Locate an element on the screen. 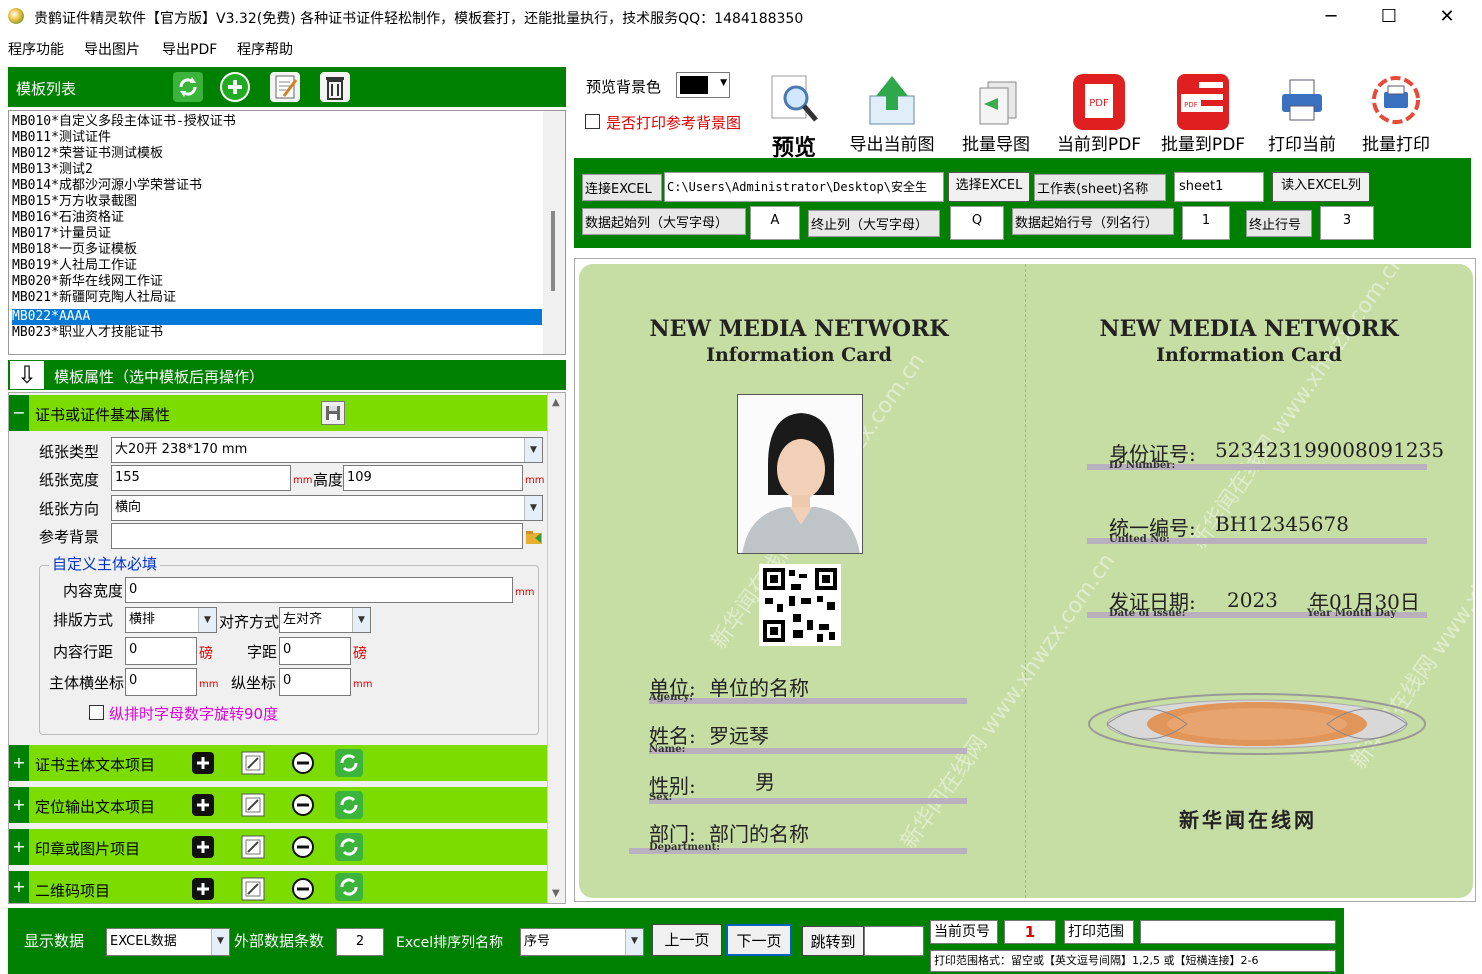 The width and height of the screenshot is (1482, 974). ref-bg-input is located at coordinates (317, 536).